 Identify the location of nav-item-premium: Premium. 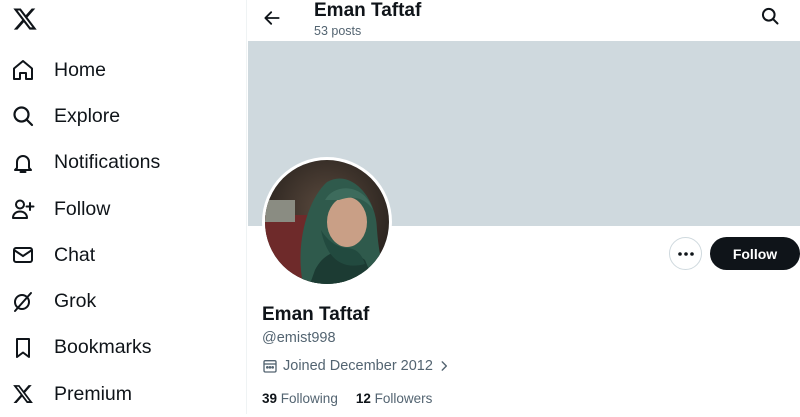
(80, 394).